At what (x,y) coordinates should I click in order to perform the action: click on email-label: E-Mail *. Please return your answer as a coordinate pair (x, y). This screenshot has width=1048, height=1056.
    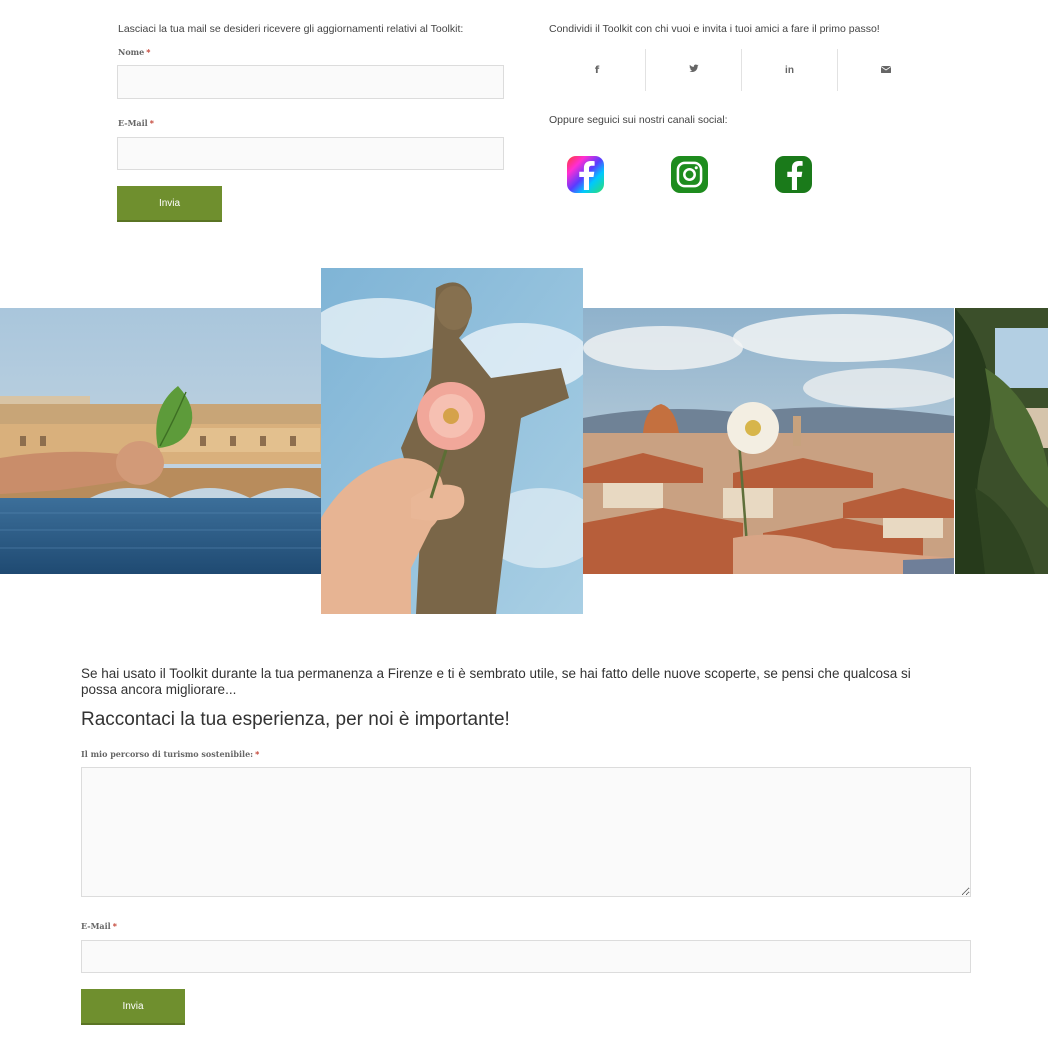
    Looking at the image, I should click on (136, 123).